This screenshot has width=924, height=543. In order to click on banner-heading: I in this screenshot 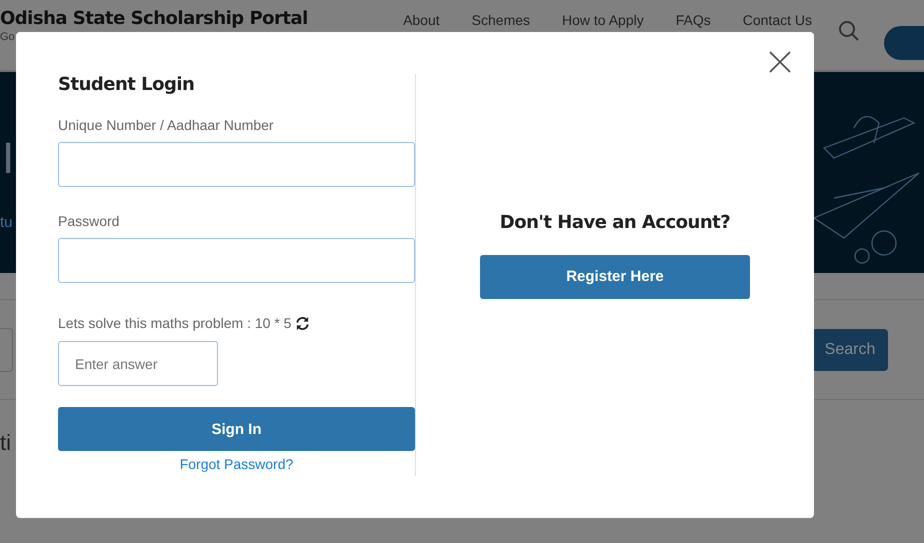, I will do `click(8, 159)`.